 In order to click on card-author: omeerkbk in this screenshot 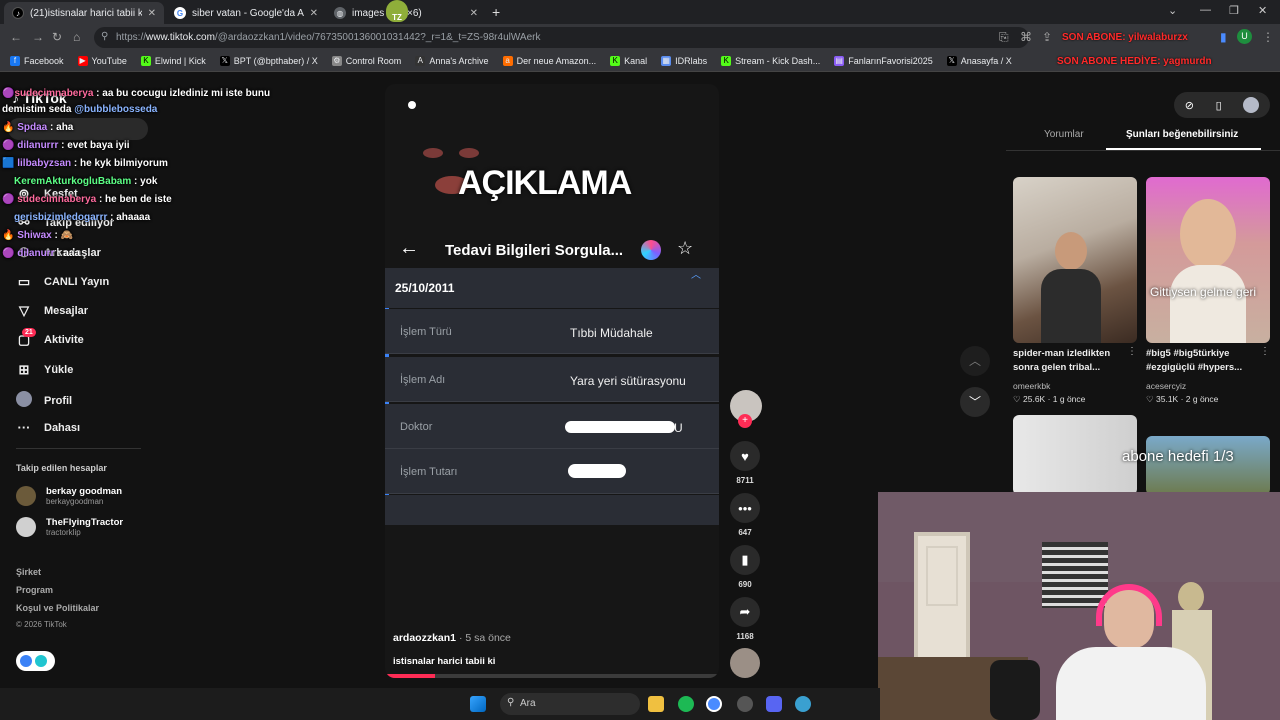, I will do `click(1031, 386)`.